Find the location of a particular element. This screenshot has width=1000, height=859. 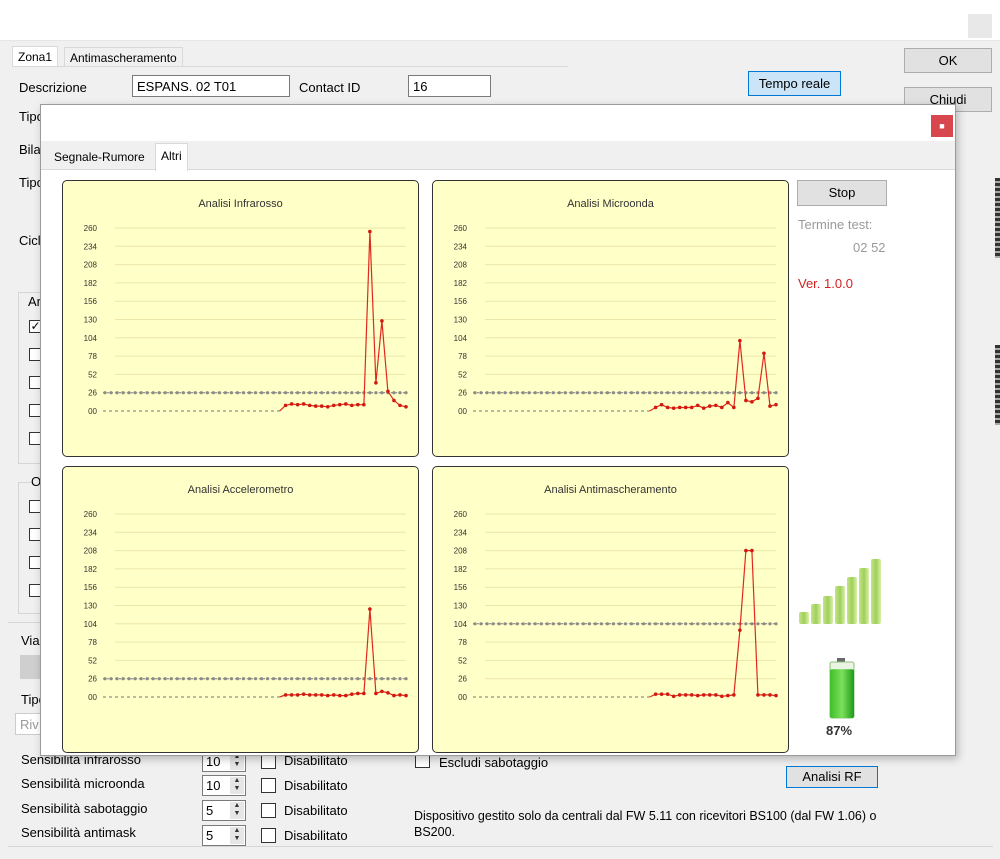

scroll-indicator is located at coordinates (997, 218).